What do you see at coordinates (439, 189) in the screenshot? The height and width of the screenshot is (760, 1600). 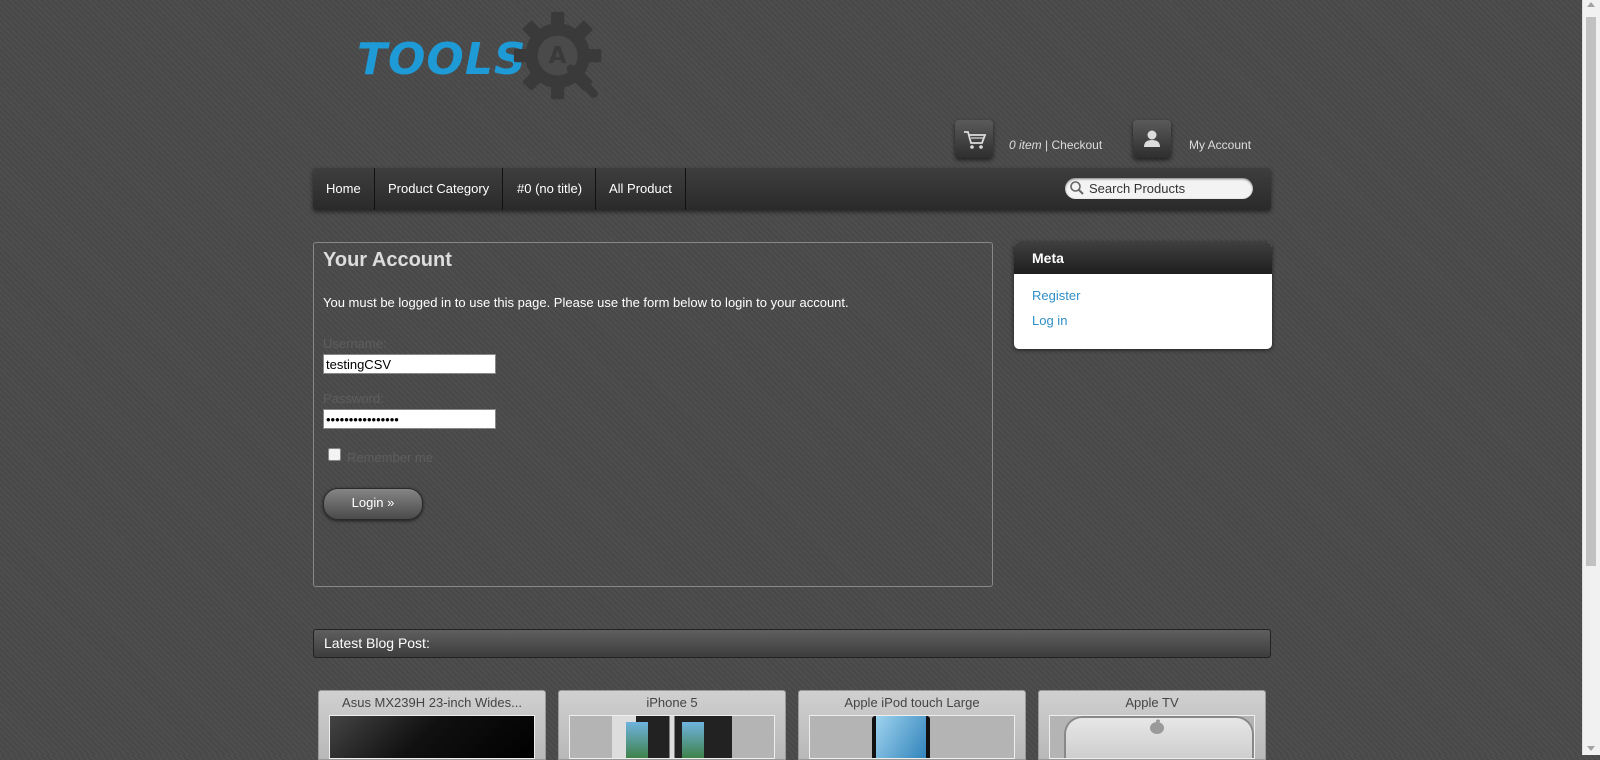 I see `nav-item-product-category: Product Category` at bounding box center [439, 189].